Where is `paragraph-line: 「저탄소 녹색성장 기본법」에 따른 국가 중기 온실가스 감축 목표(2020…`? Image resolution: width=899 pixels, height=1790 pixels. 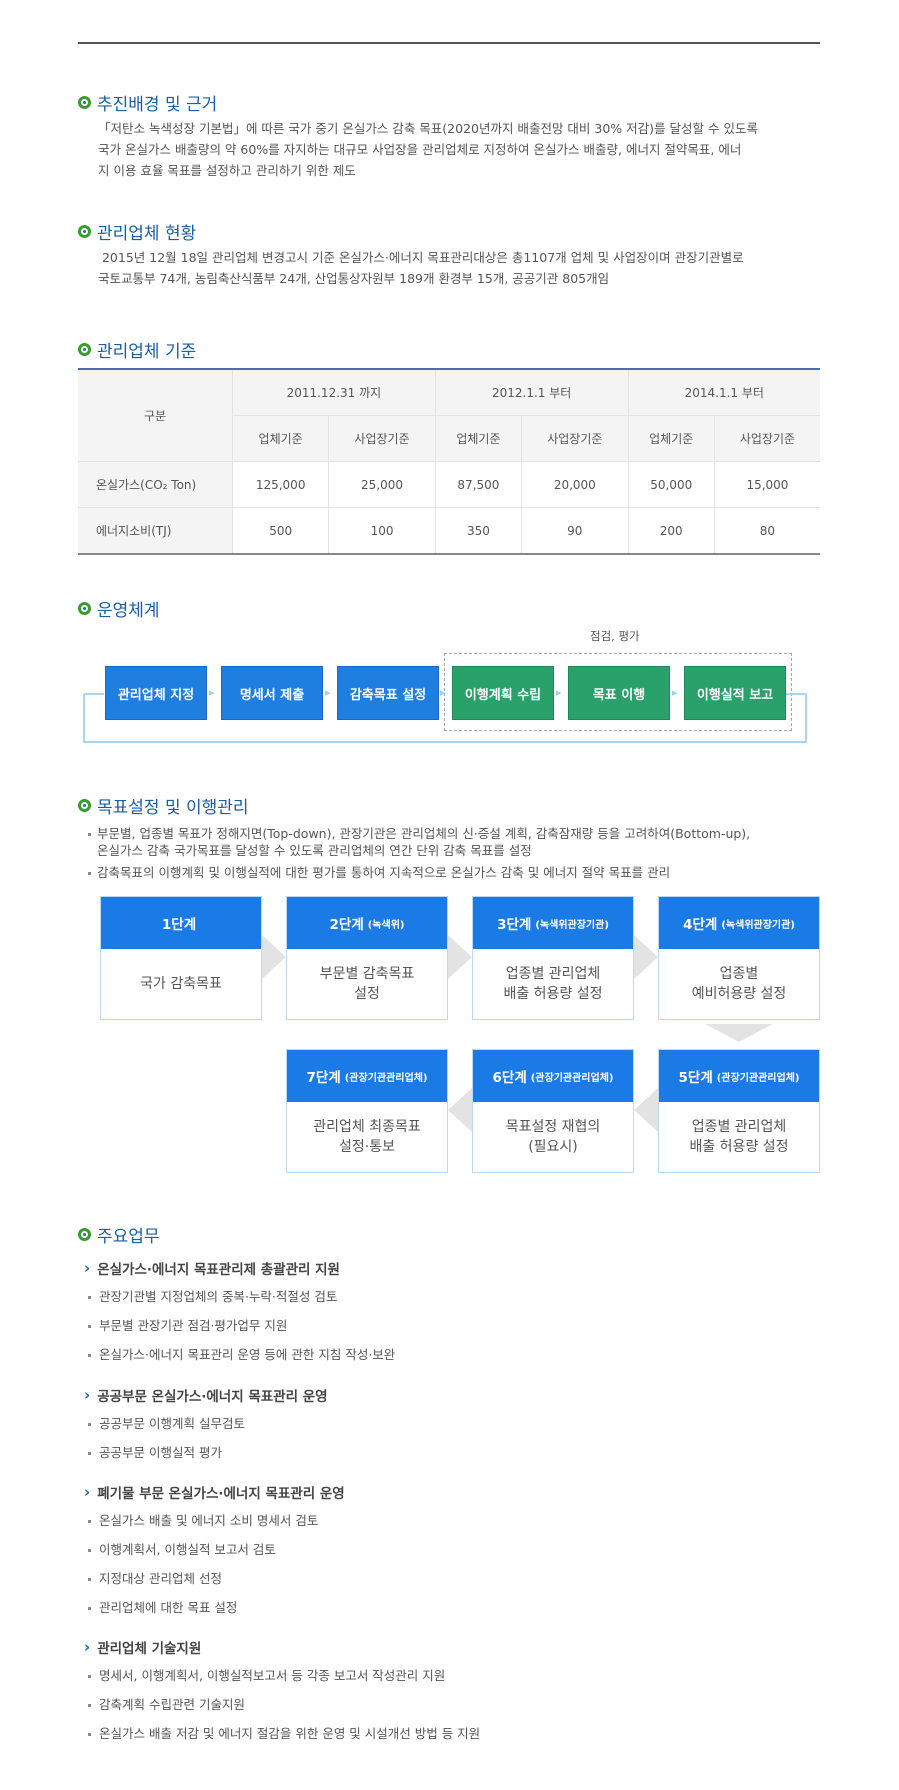
paragraph-line: 「저탄소 녹색성장 기본법」에 따른 국가 중기 온실가스 감축 목표(2020… is located at coordinates (428, 128).